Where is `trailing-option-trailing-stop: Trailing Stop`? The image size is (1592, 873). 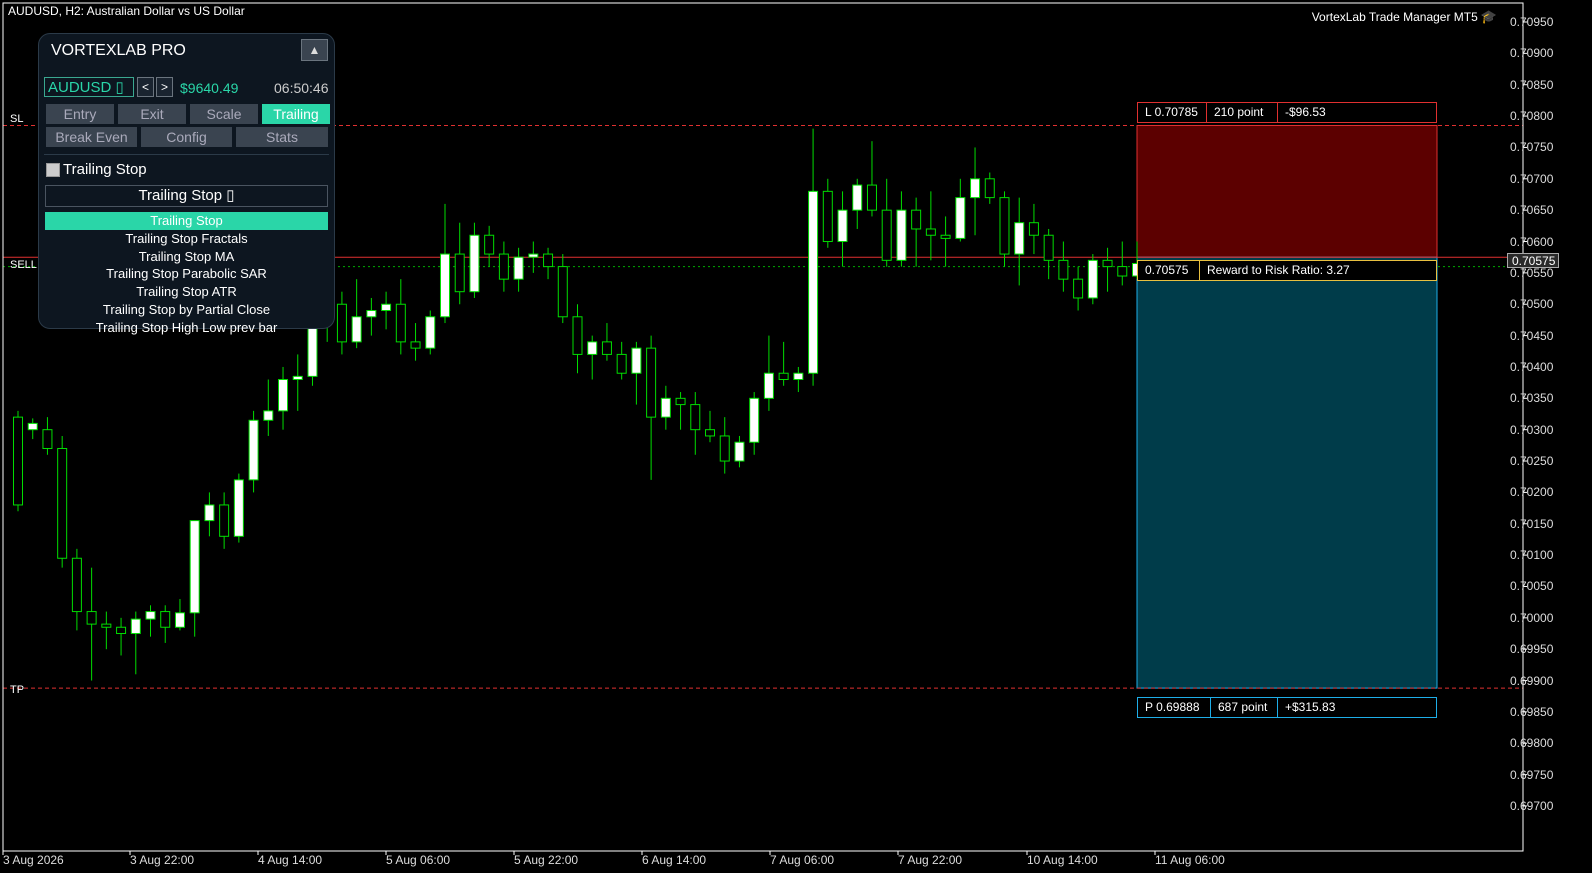
trailing-option-trailing-stop: Trailing Stop is located at coordinates (186, 221).